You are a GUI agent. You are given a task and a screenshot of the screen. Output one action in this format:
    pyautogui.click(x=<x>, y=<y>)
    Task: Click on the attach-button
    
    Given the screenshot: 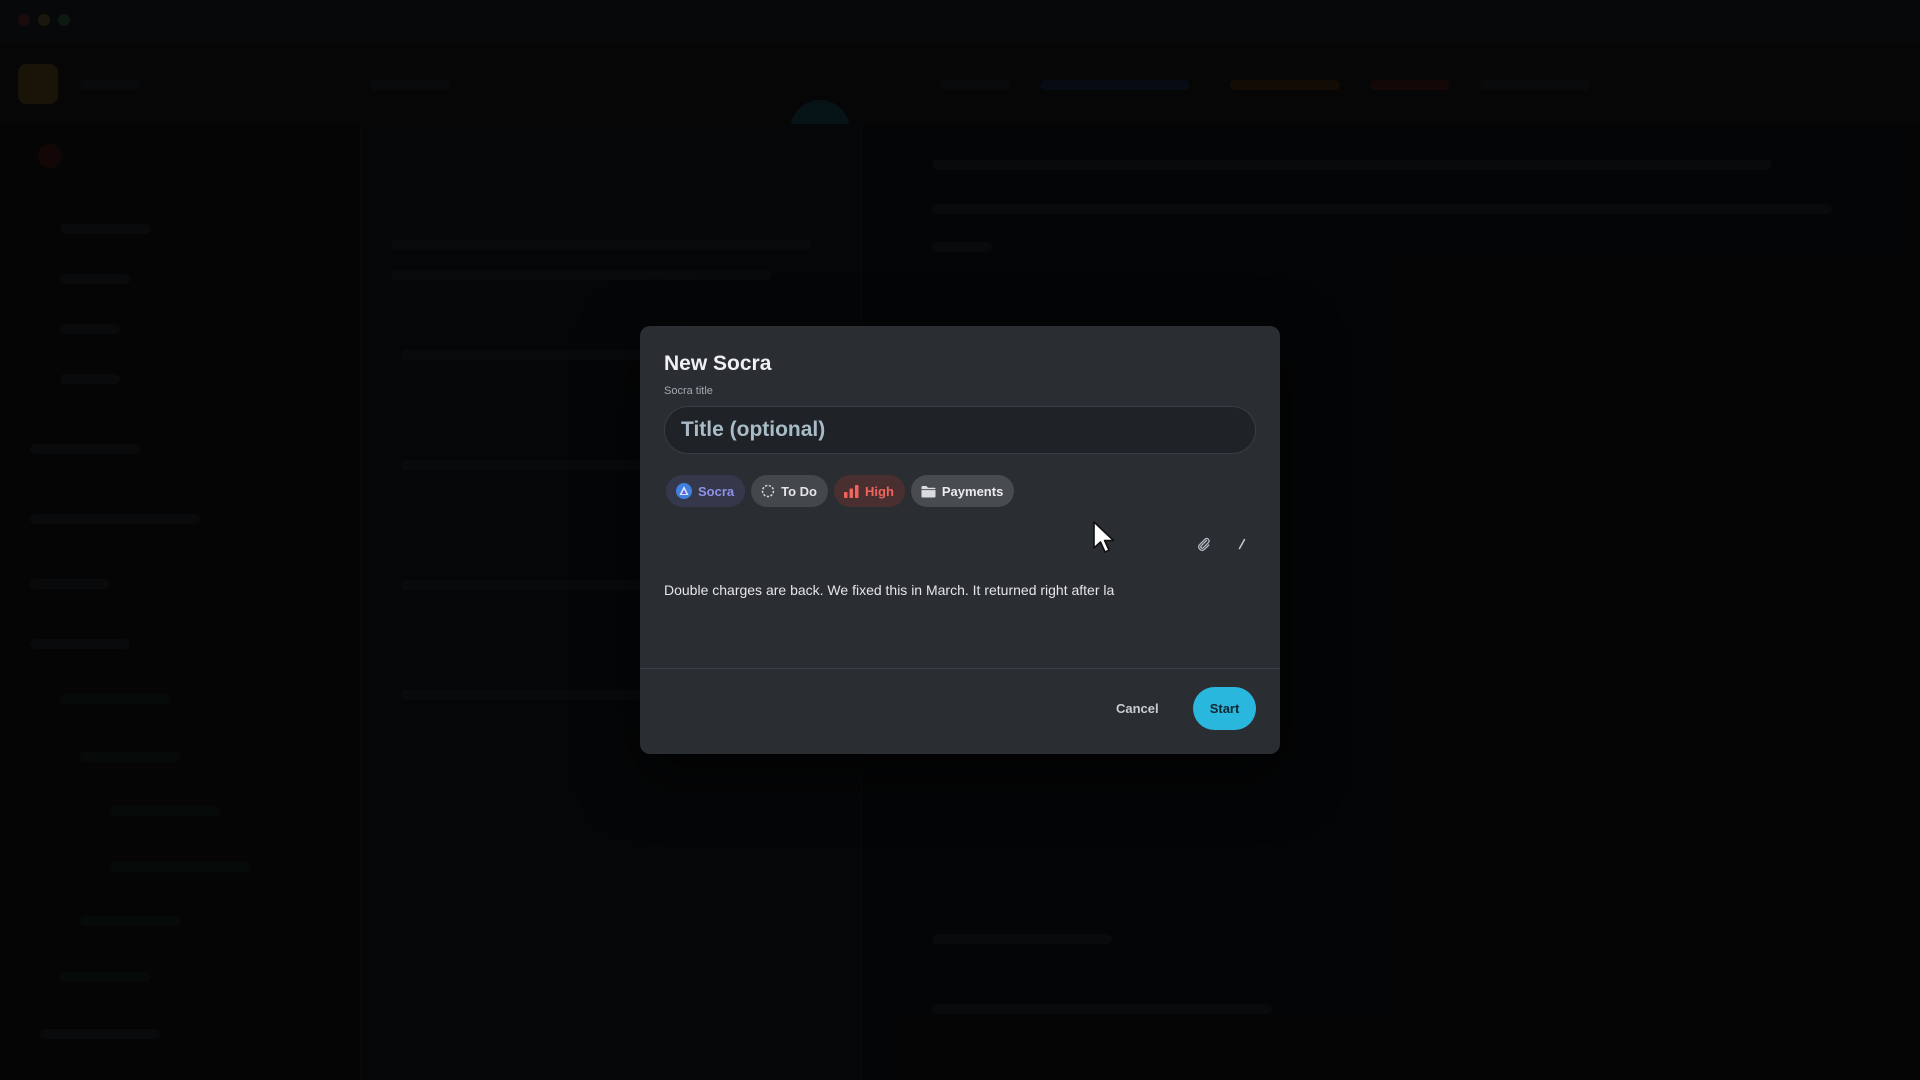 What is the action you would take?
    pyautogui.click(x=1204, y=546)
    